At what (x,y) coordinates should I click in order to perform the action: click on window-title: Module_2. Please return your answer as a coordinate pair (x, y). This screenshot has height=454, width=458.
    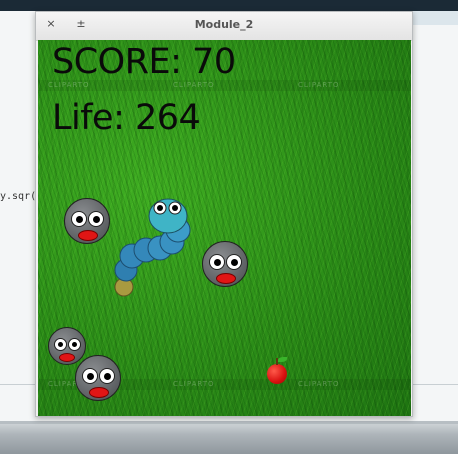
    Looking at the image, I should click on (224, 24).